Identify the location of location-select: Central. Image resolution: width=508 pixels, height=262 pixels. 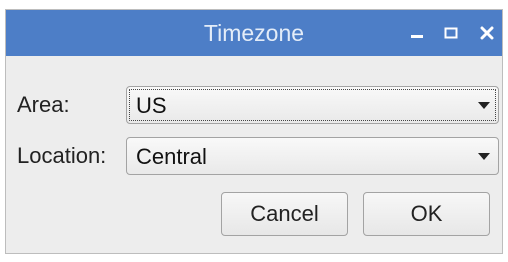
(312, 156).